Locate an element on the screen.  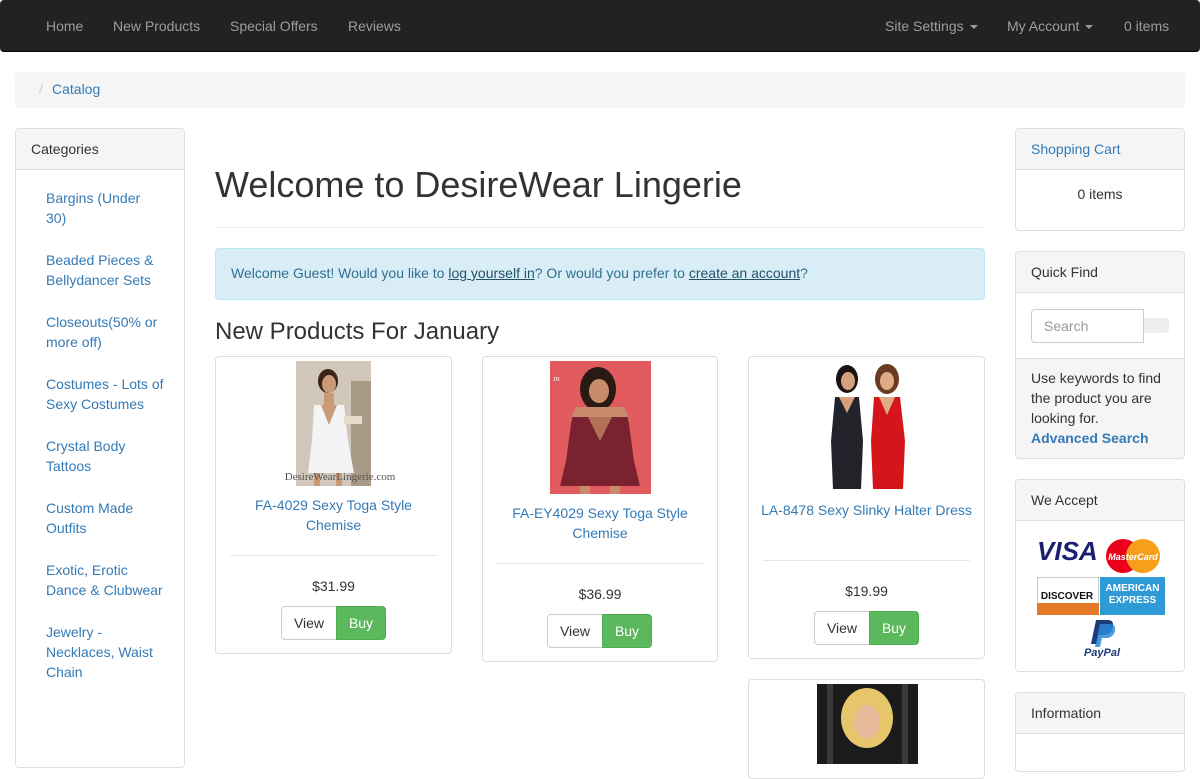
amex-logo: AMERICAN EXPRESS is located at coordinates (1132, 597).